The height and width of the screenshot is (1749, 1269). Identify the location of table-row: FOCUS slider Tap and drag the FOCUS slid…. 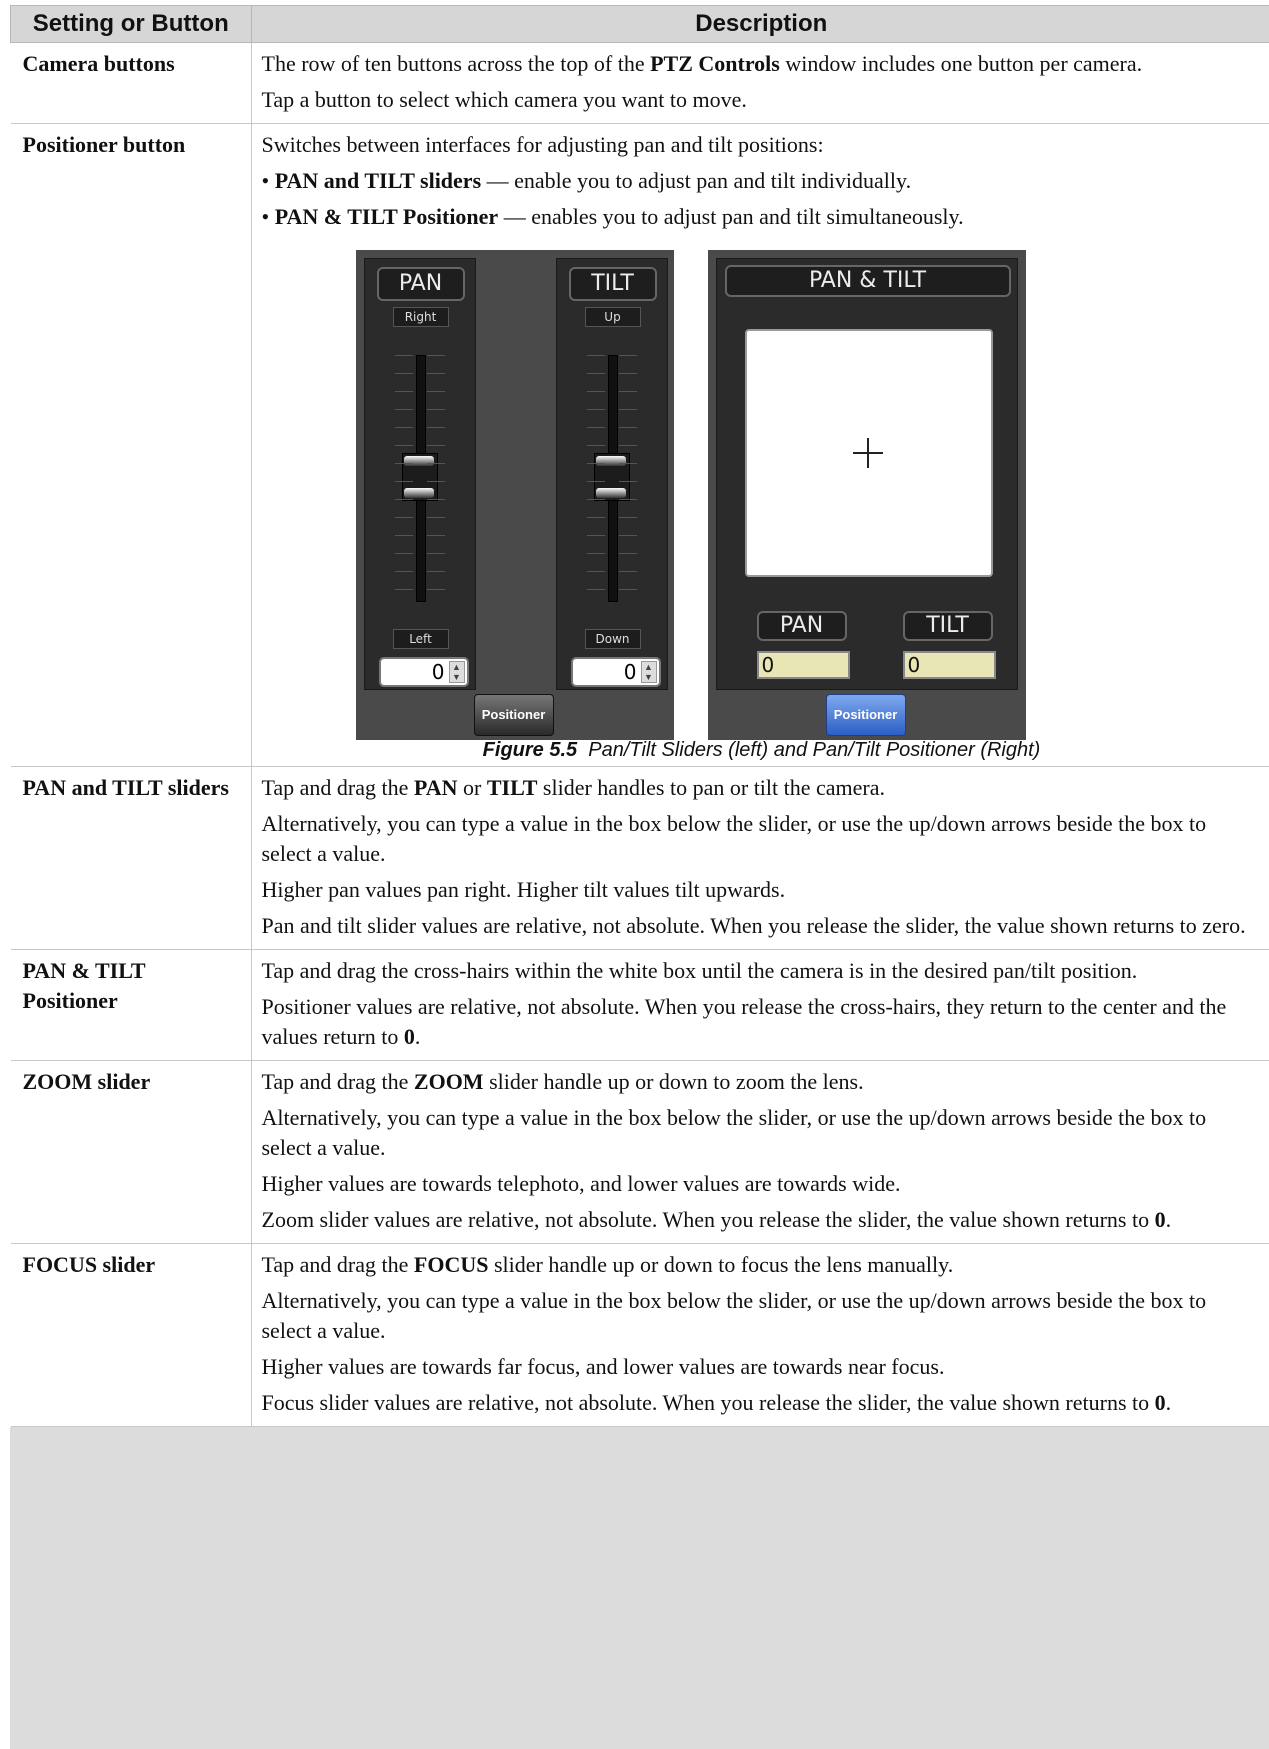
(639, 1335).